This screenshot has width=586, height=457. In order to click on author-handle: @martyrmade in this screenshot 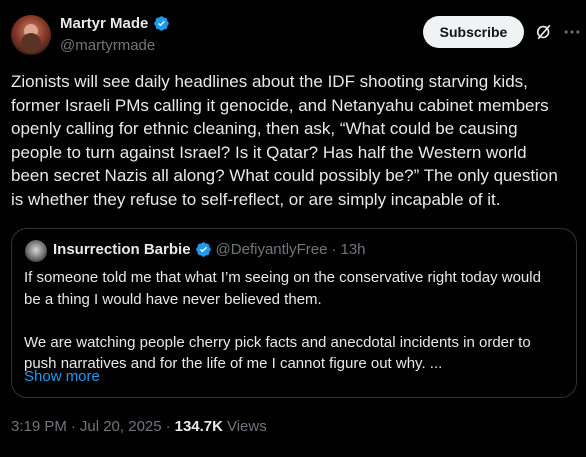, I will do `click(107, 45)`.